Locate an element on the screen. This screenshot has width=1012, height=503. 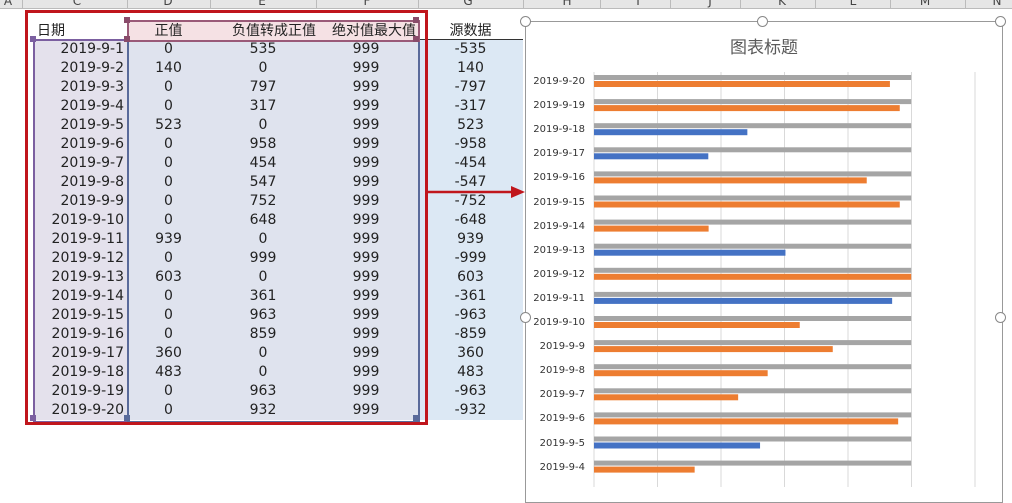
category-label: 2019-9-8 is located at coordinates (562, 371).